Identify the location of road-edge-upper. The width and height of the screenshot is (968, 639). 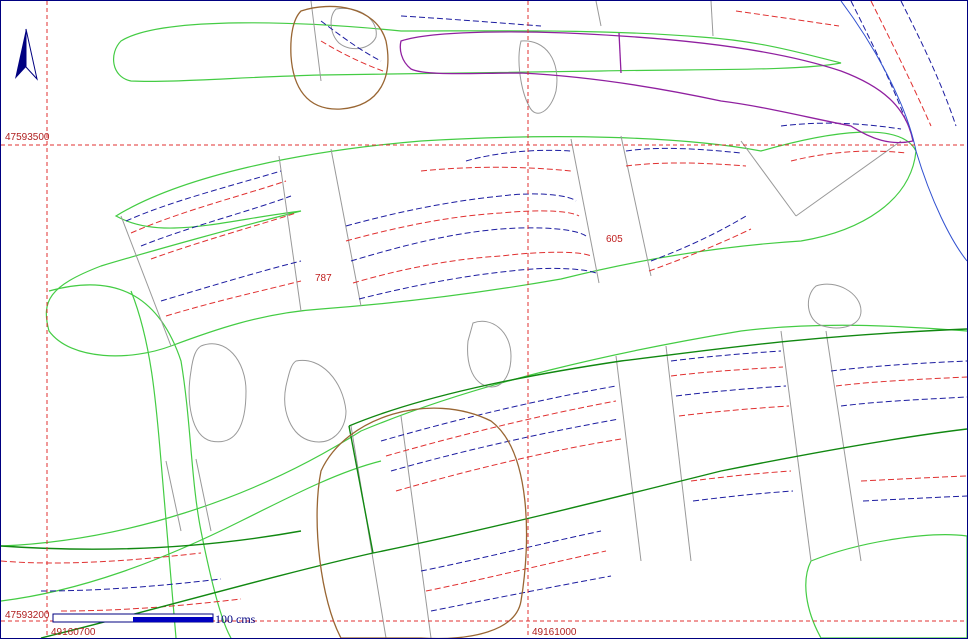
(657, 377).